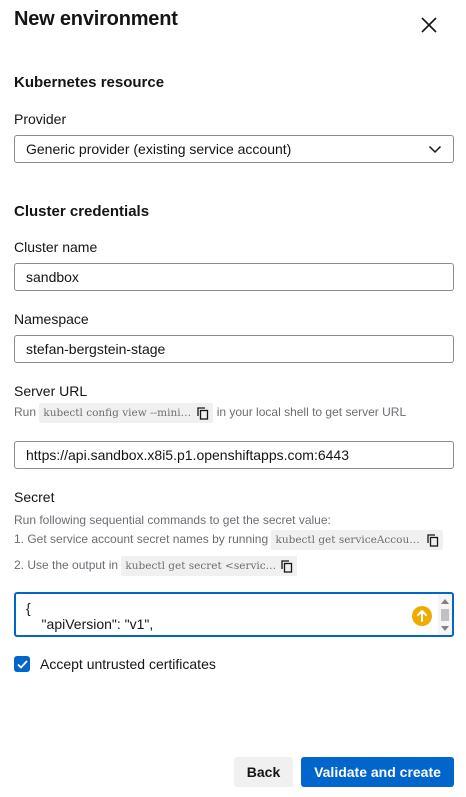 The width and height of the screenshot is (466, 797). I want to click on checkmark-icon, so click(22, 664).